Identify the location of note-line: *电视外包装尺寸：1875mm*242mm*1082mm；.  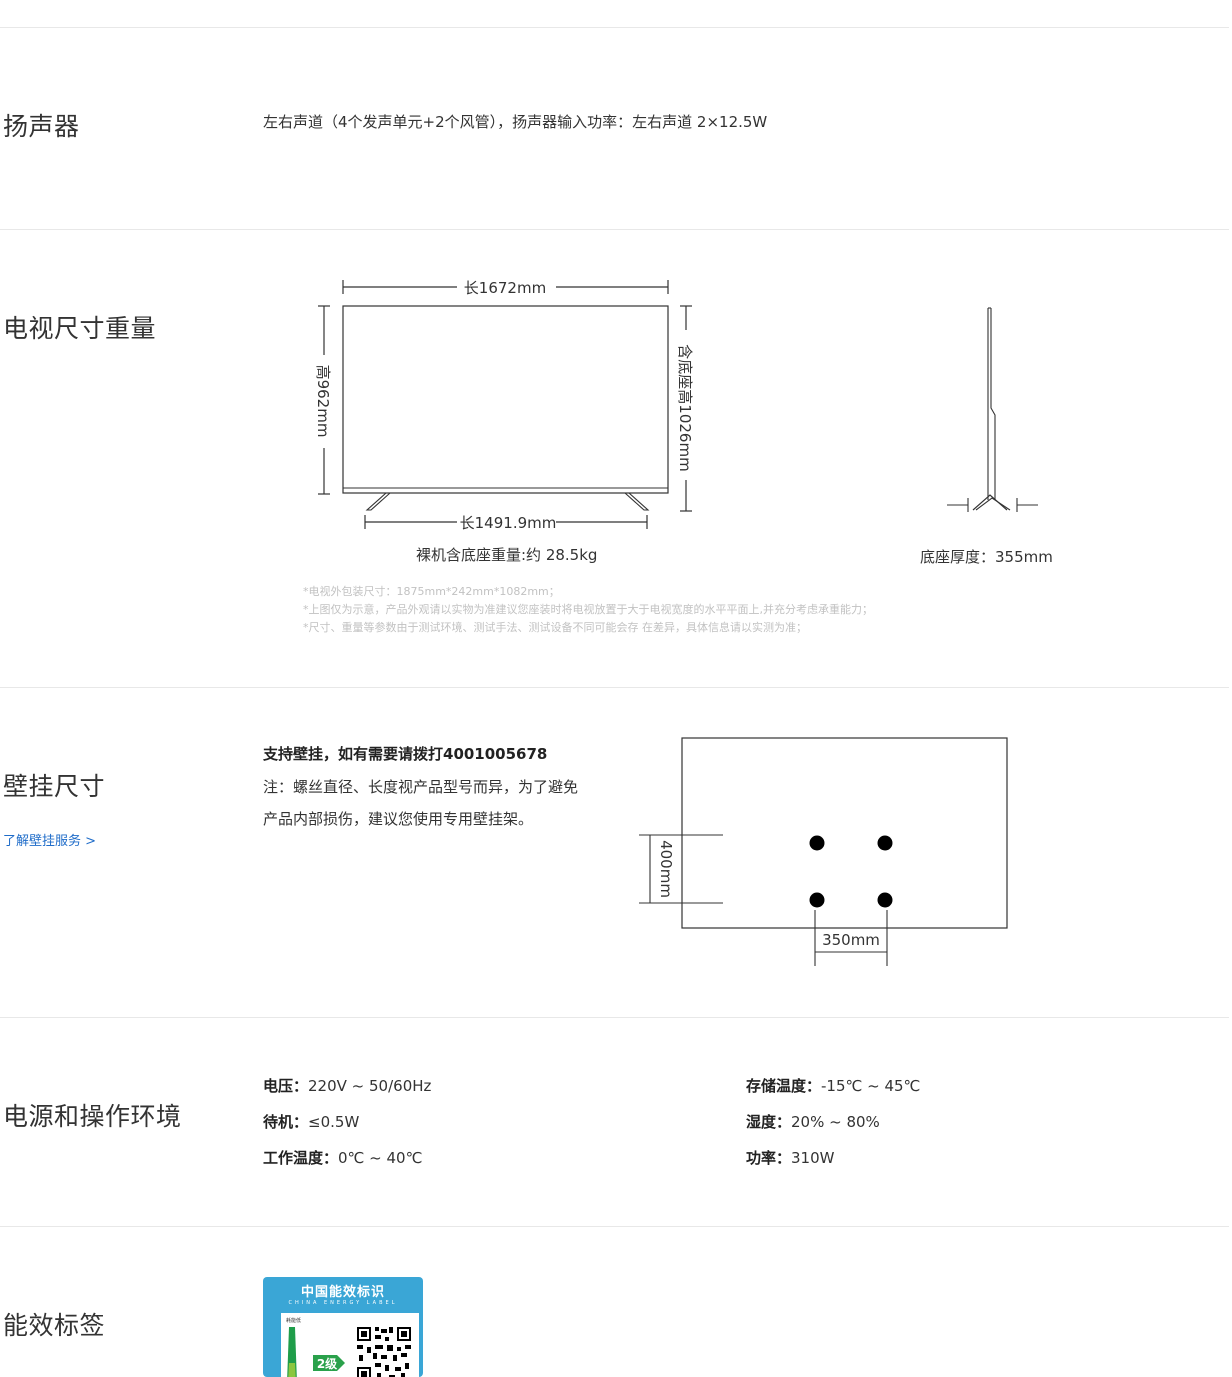
(431, 591).